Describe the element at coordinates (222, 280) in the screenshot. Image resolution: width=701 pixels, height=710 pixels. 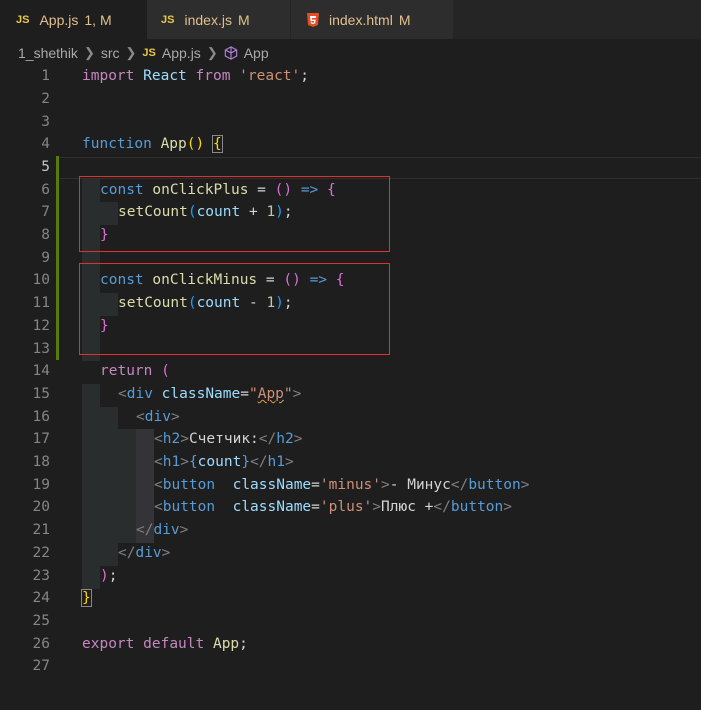
I see `code-line-10: const onClickMinus = () => {` at that location.